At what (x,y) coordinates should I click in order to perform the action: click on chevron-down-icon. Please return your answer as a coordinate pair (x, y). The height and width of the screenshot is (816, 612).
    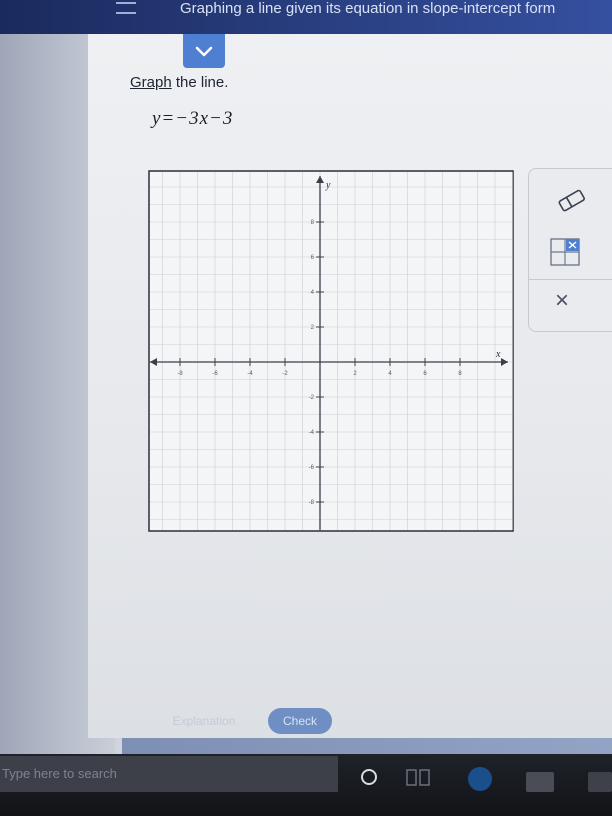
    Looking at the image, I should click on (204, 51).